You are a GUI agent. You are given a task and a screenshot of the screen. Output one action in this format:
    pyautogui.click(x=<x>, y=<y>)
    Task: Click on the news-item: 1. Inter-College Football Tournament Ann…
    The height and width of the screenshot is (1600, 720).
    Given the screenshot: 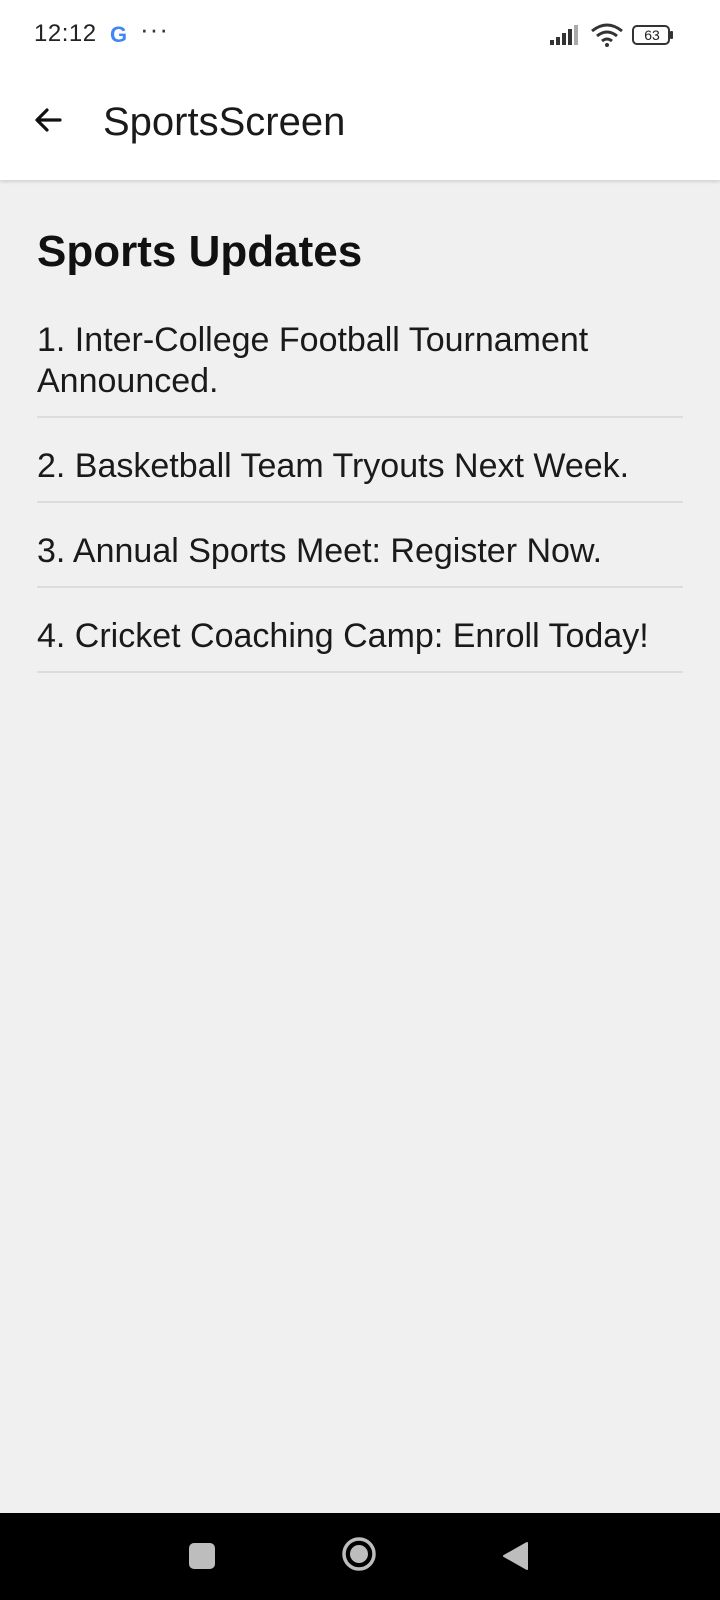 What is the action you would take?
    pyautogui.click(x=360, y=365)
    